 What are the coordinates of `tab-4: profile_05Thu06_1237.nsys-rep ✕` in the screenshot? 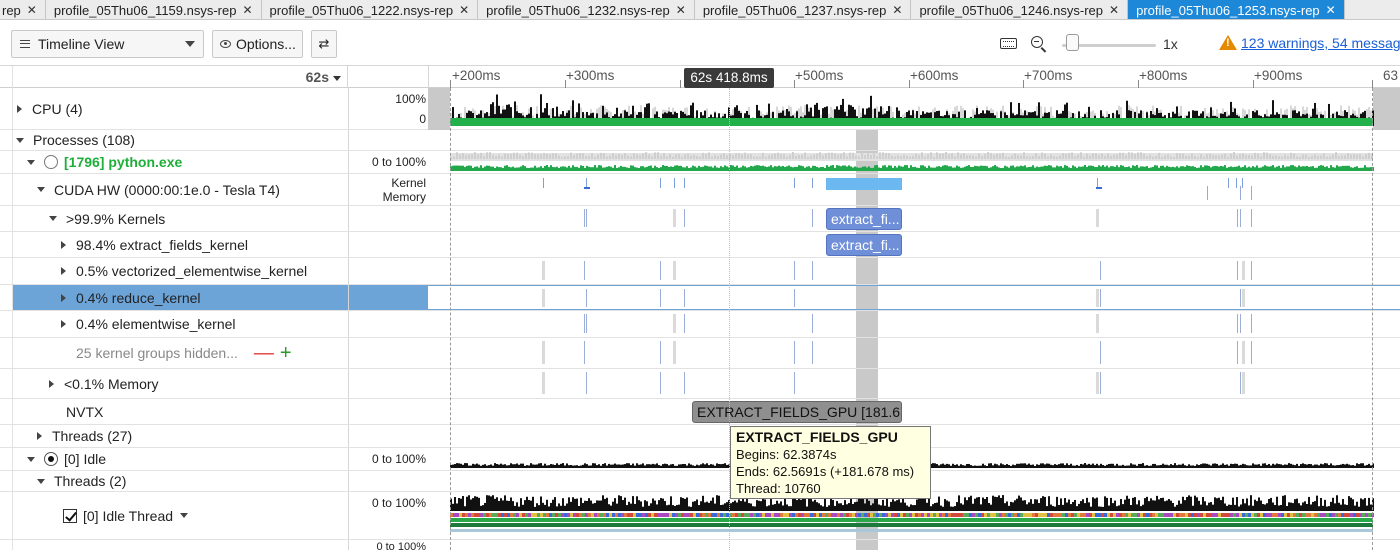 It's located at (803, 10).